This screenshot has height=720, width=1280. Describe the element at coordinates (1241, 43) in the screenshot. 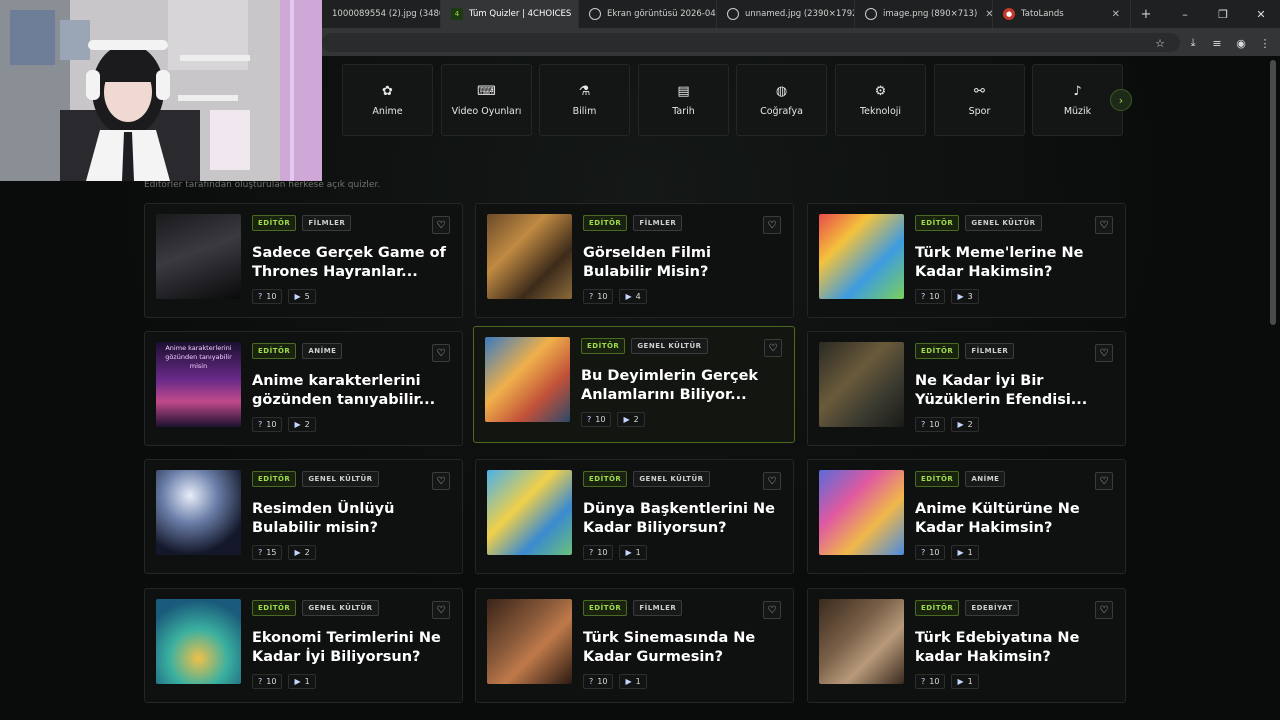

I see `profile-icon: ◉` at that location.